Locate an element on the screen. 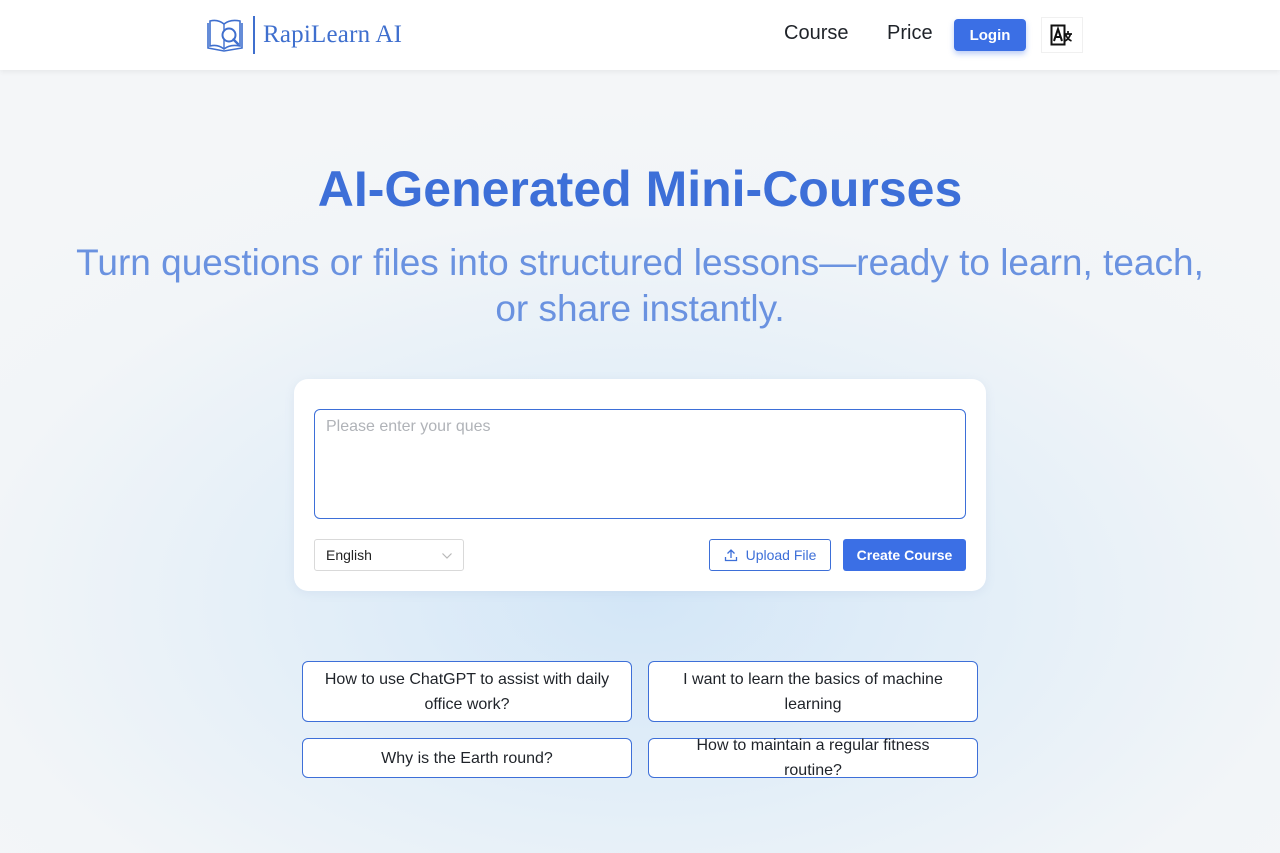 This screenshot has width=1280, height=853. chevron-down-icon is located at coordinates (447, 556).